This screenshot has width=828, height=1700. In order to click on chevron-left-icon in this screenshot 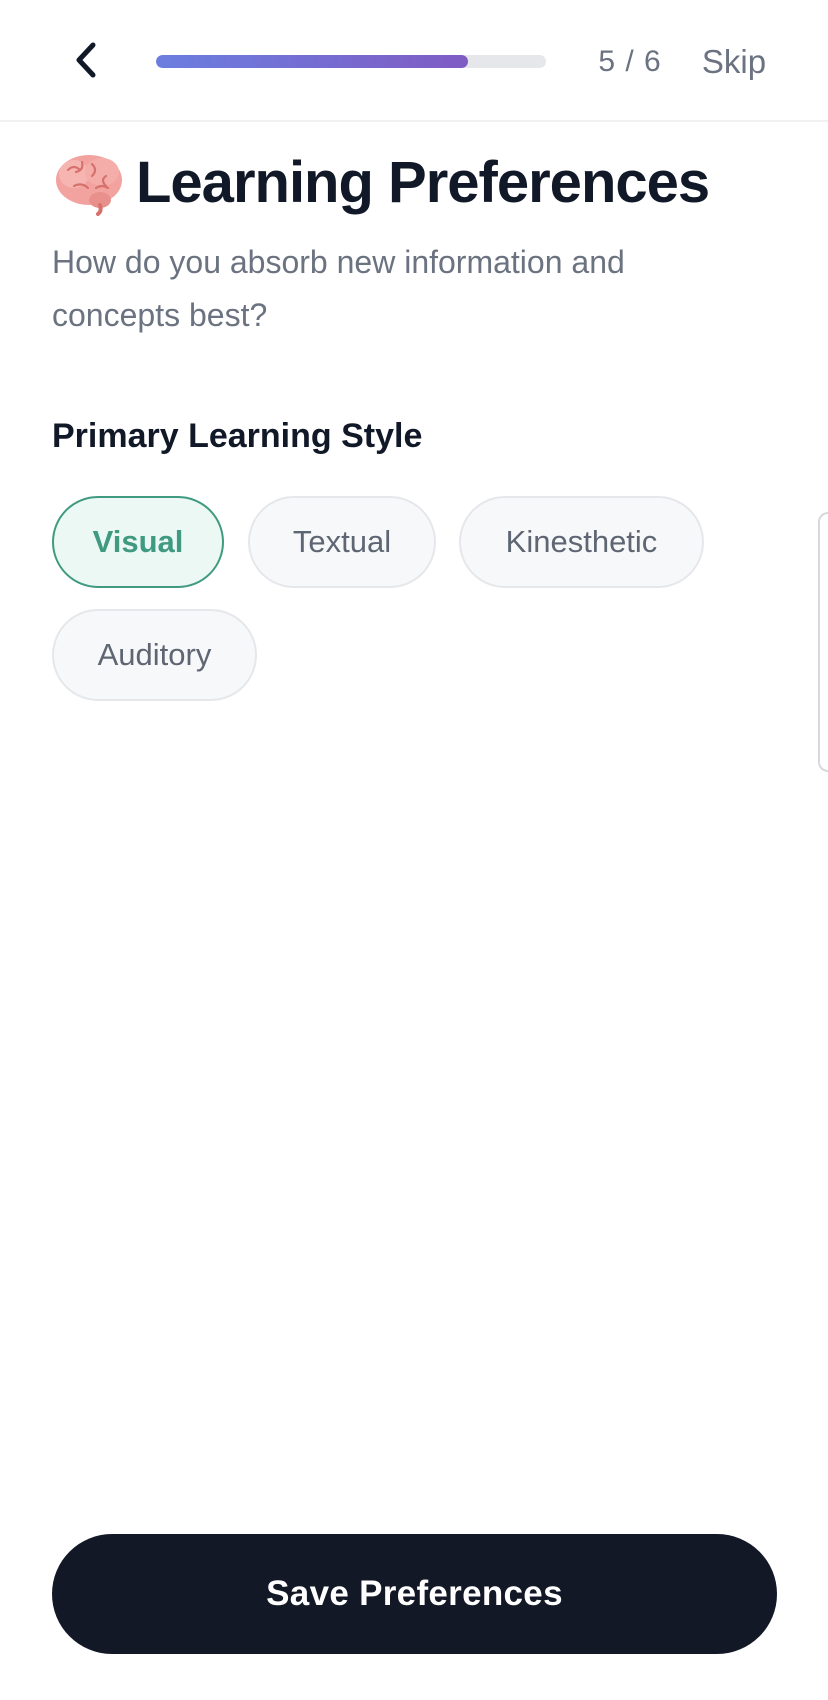, I will do `click(86, 60)`.